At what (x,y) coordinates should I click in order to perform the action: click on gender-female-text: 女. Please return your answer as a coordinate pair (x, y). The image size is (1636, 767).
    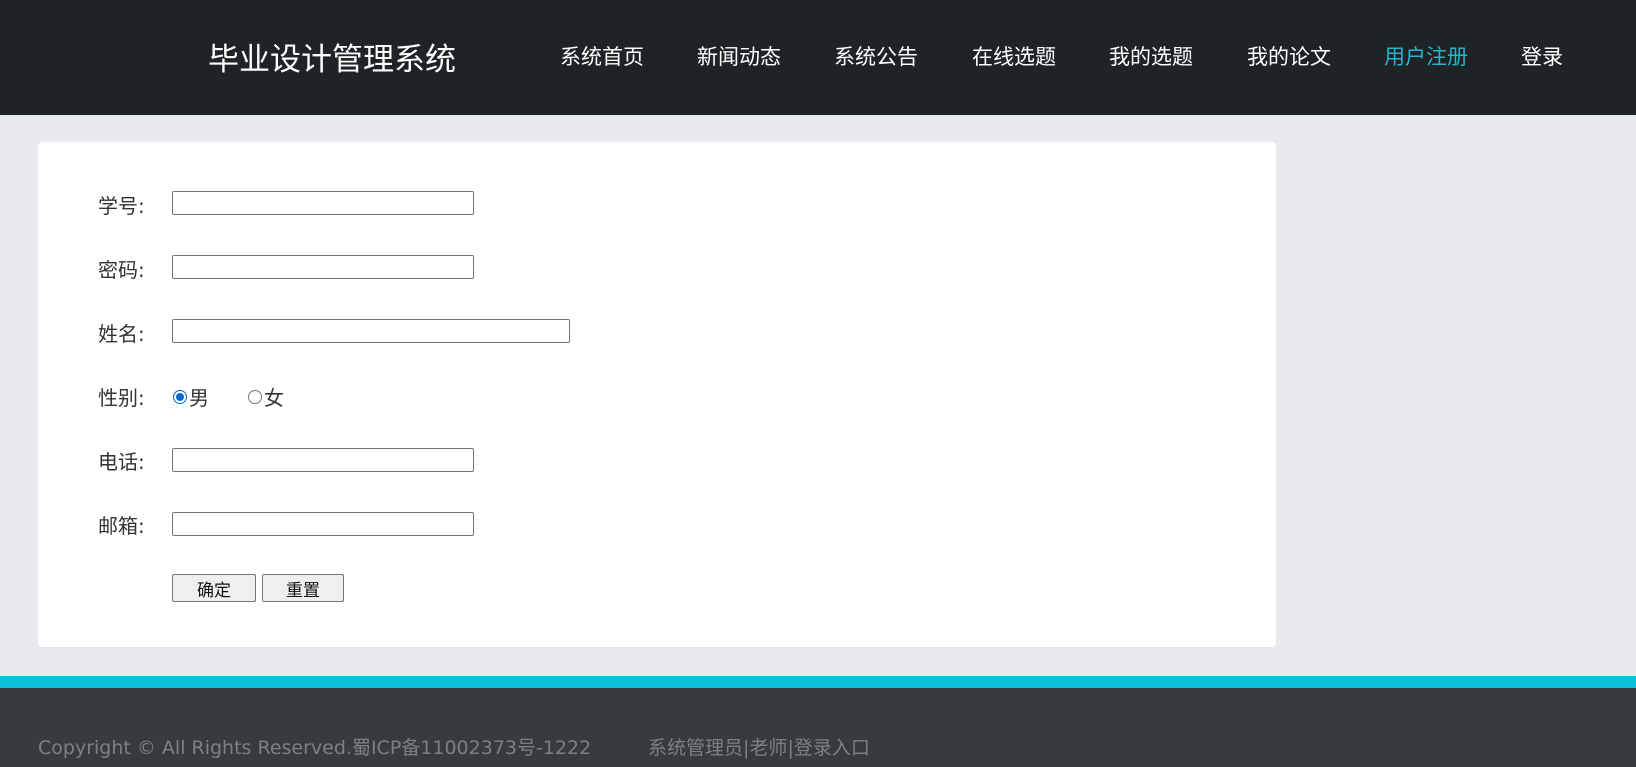
    Looking at the image, I should click on (274, 398).